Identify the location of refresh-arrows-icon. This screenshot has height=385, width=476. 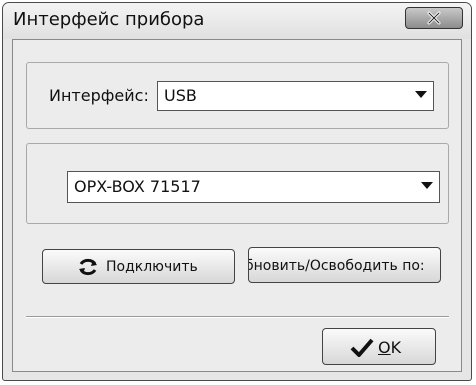
(88, 267).